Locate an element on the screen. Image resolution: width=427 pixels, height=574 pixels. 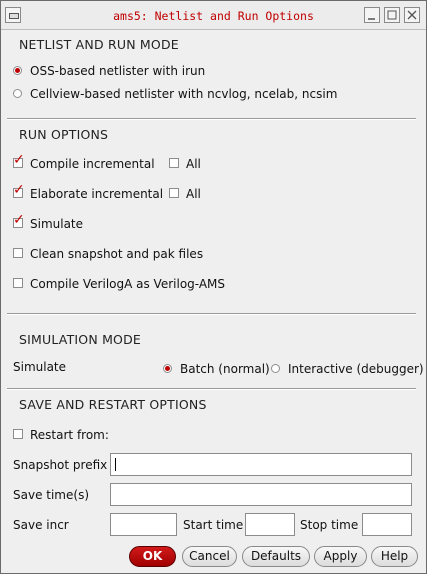
save-incr-label: Save incr is located at coordinates (41, 525).